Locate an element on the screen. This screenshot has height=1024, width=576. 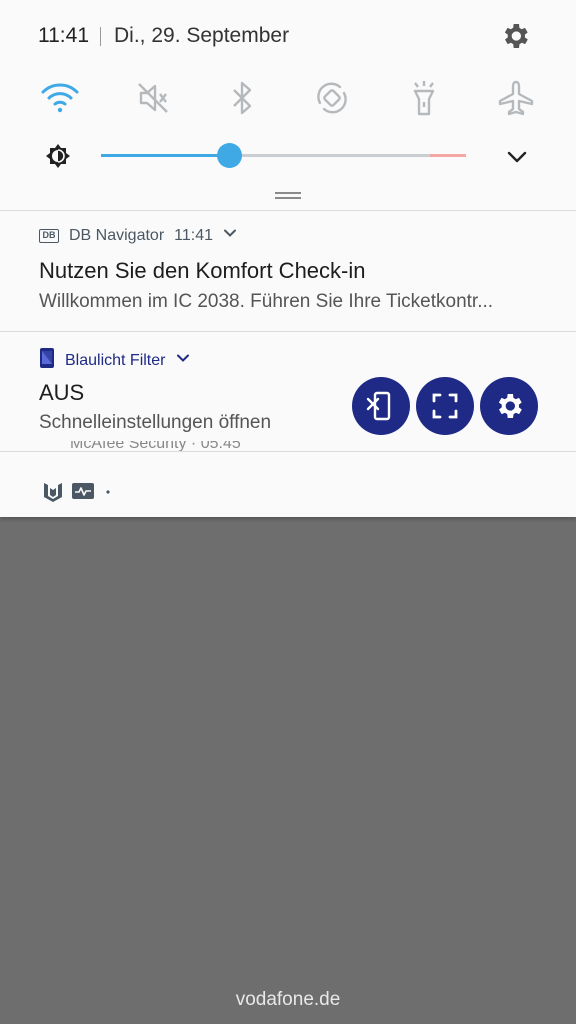
carrier-label: vodafone.de is located at coordinates (288, 999).